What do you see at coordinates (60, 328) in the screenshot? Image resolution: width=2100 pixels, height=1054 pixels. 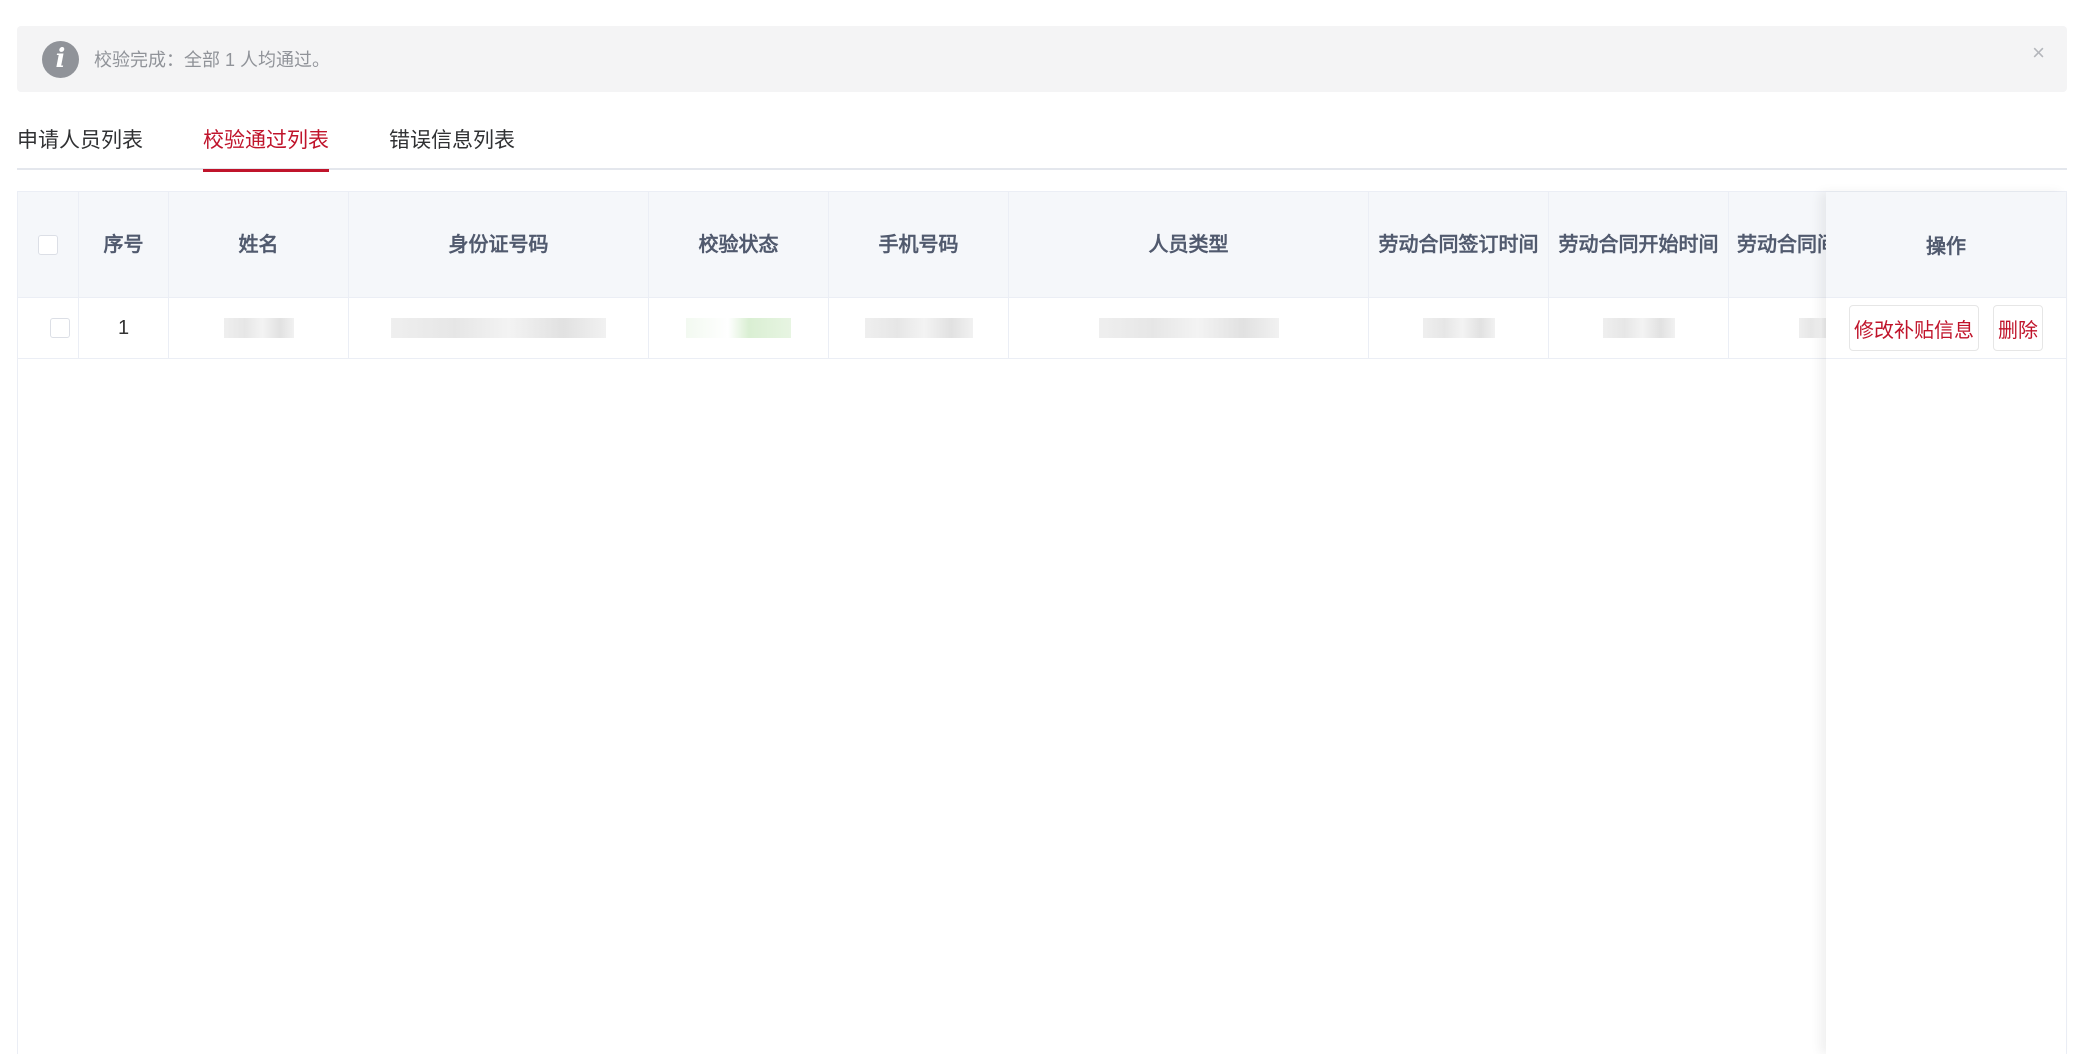 I see `row-checkbox` at bounding box center [60, 328].